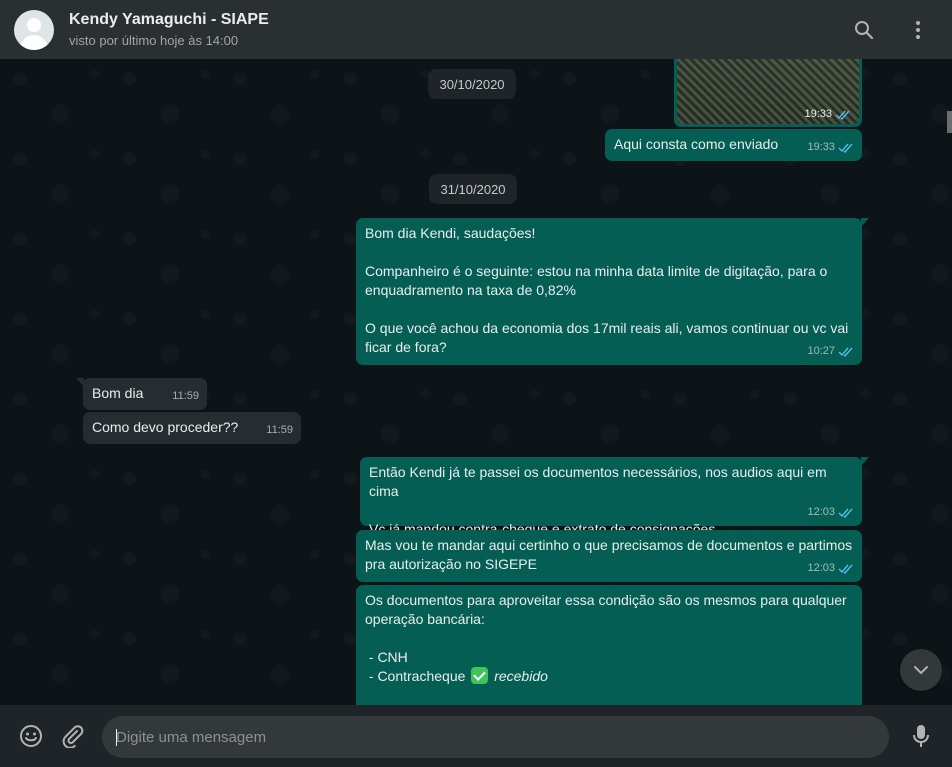  Describe the element at coordinates (864, 30) in the screenshot. I see `search-icon` at that location.